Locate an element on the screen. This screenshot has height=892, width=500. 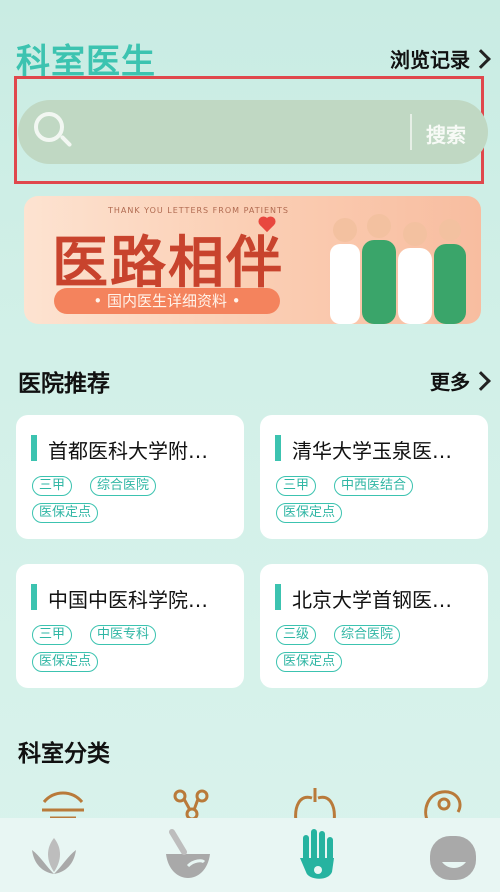
hand-icon is located at coordinates (318, 856).